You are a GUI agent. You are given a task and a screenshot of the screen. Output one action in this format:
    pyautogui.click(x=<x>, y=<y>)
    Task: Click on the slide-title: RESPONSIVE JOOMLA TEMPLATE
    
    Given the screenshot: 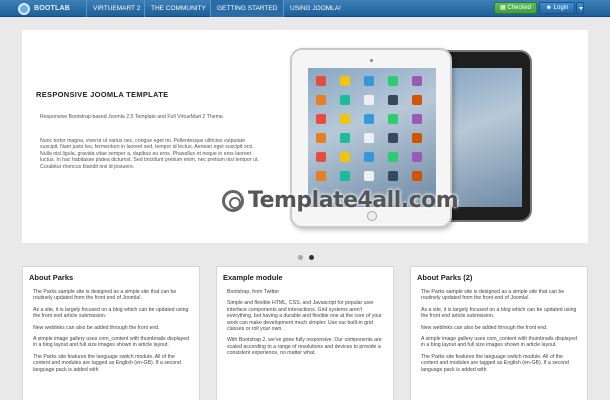 What is the action you would take?
    pyautogui.click(x=102, y=94)
    